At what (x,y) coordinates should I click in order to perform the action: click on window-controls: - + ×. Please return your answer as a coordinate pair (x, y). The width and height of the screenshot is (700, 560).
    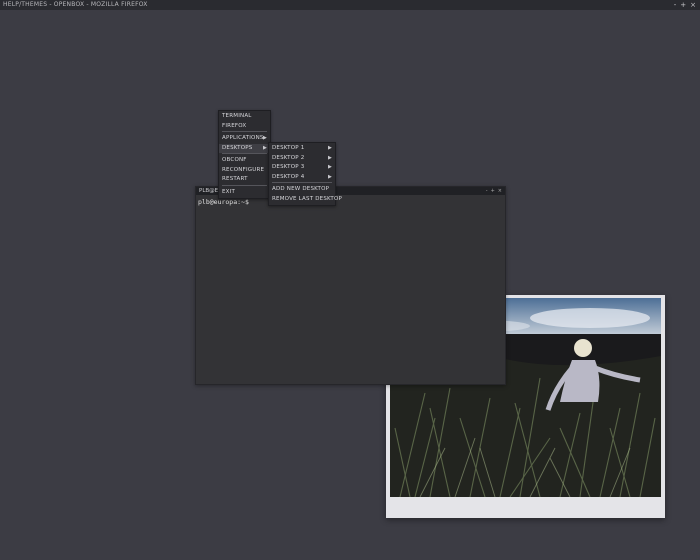
    Looking at the image, I should click on (685, 5).